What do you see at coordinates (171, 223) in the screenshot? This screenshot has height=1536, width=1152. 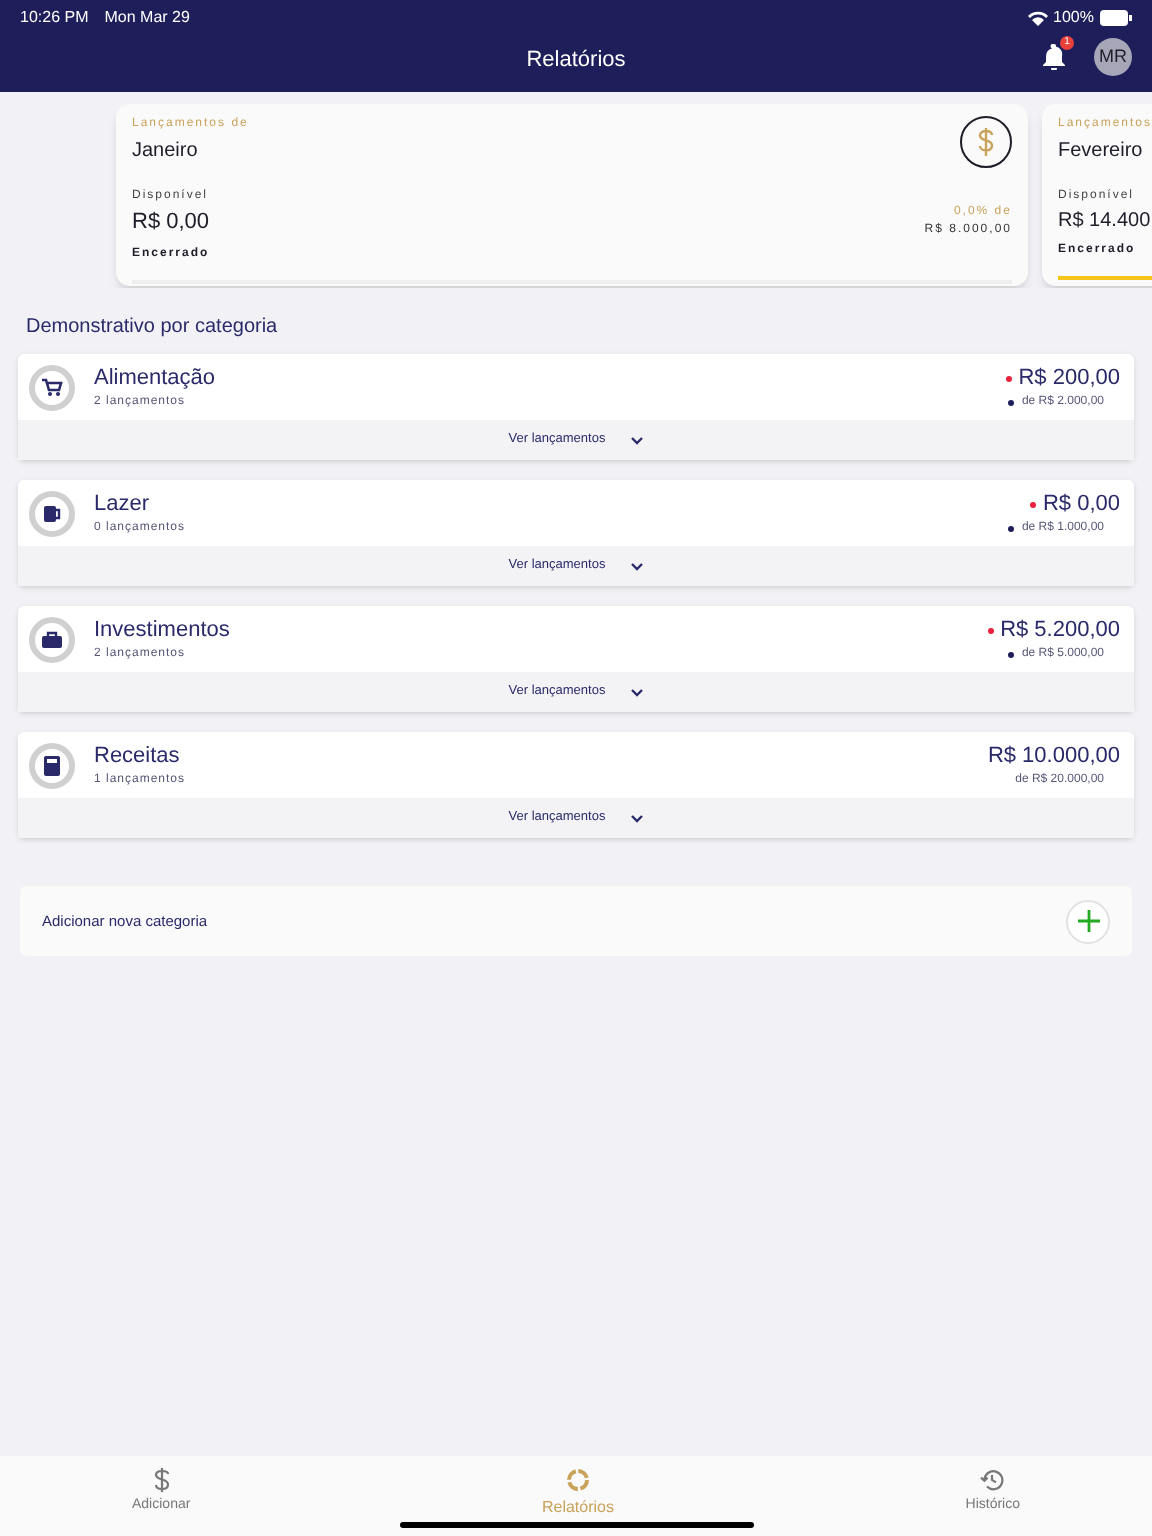 I see `available-amount: R$ 0,00` at bounding box center [171, 223].